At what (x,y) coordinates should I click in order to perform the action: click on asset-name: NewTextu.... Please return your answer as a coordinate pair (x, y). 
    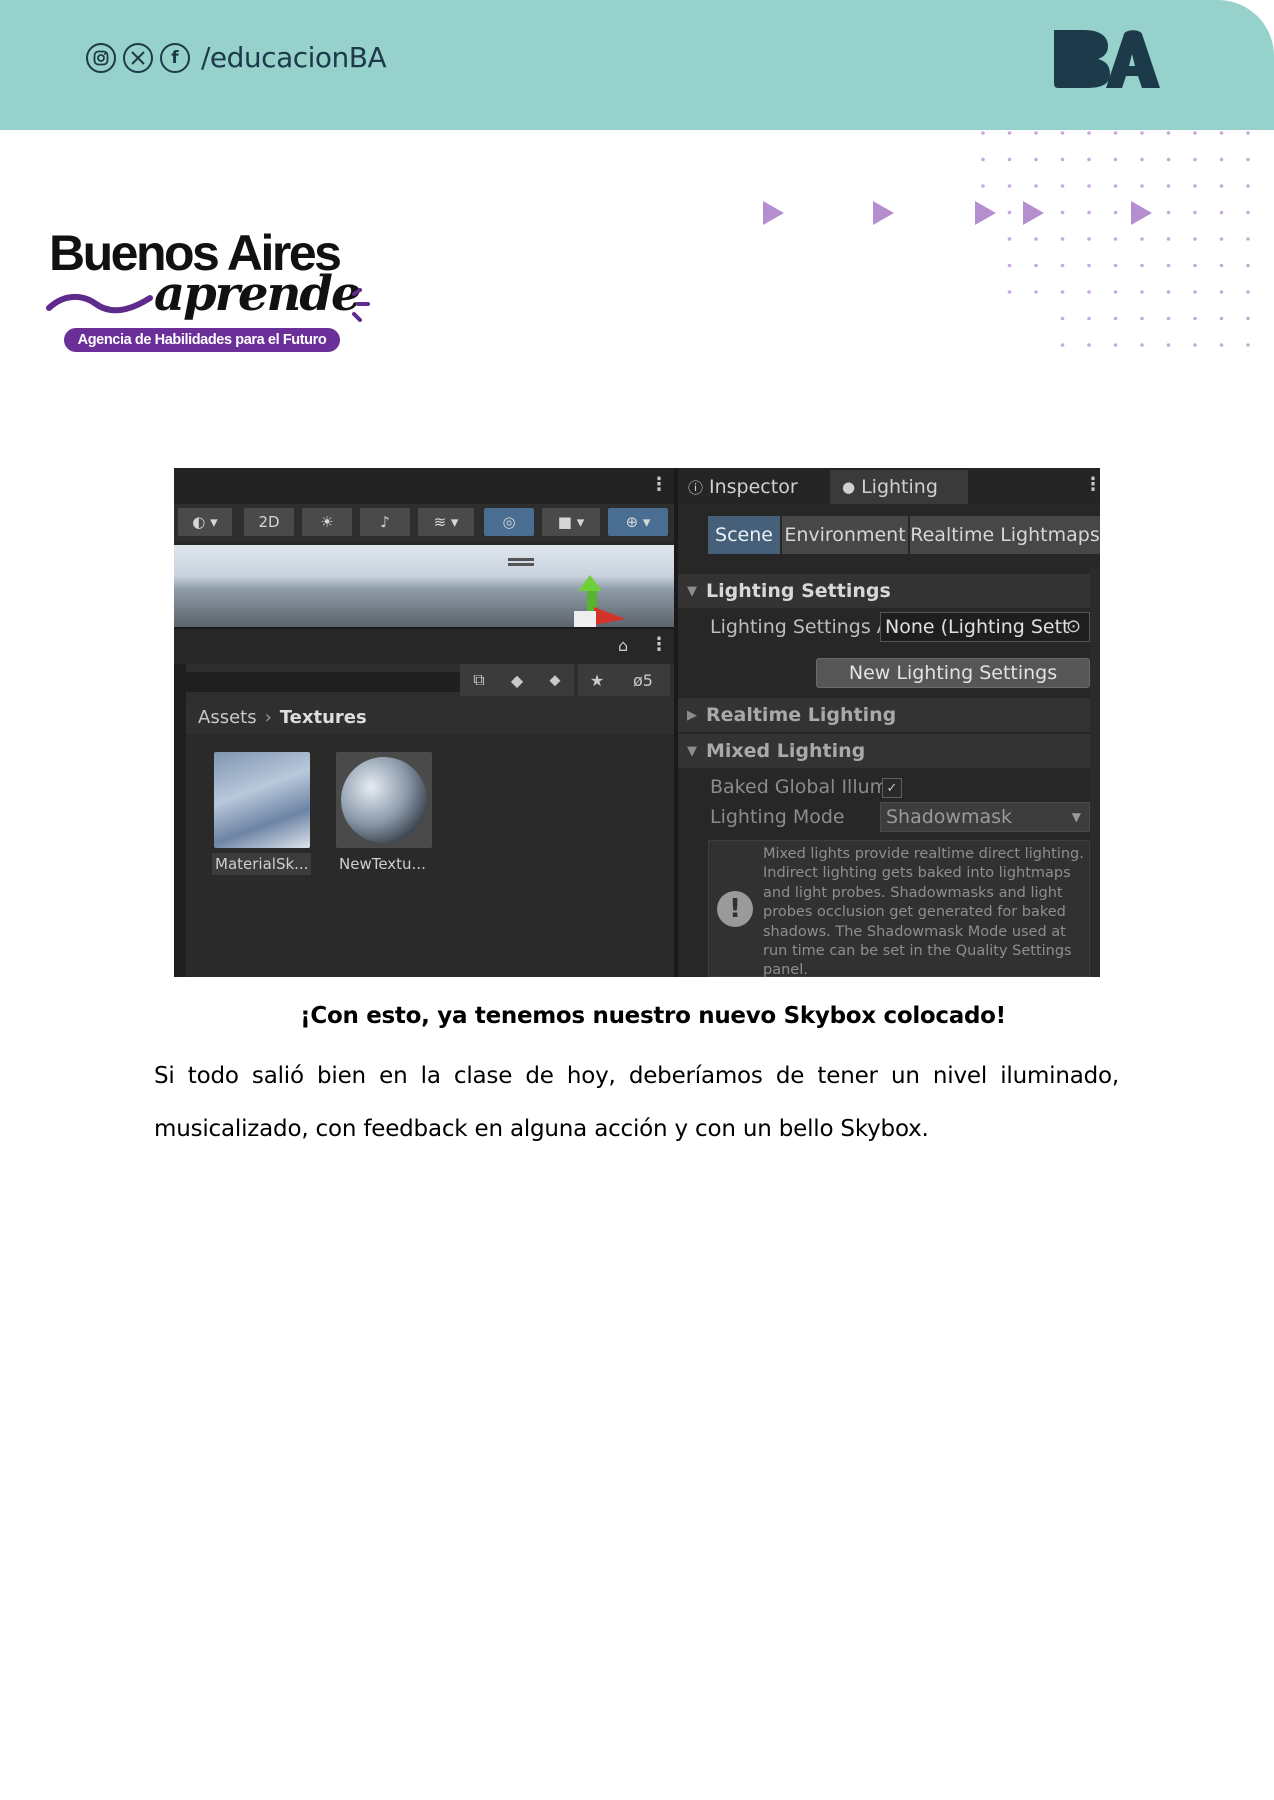
    Looking at the image, I should click on (382, 864).